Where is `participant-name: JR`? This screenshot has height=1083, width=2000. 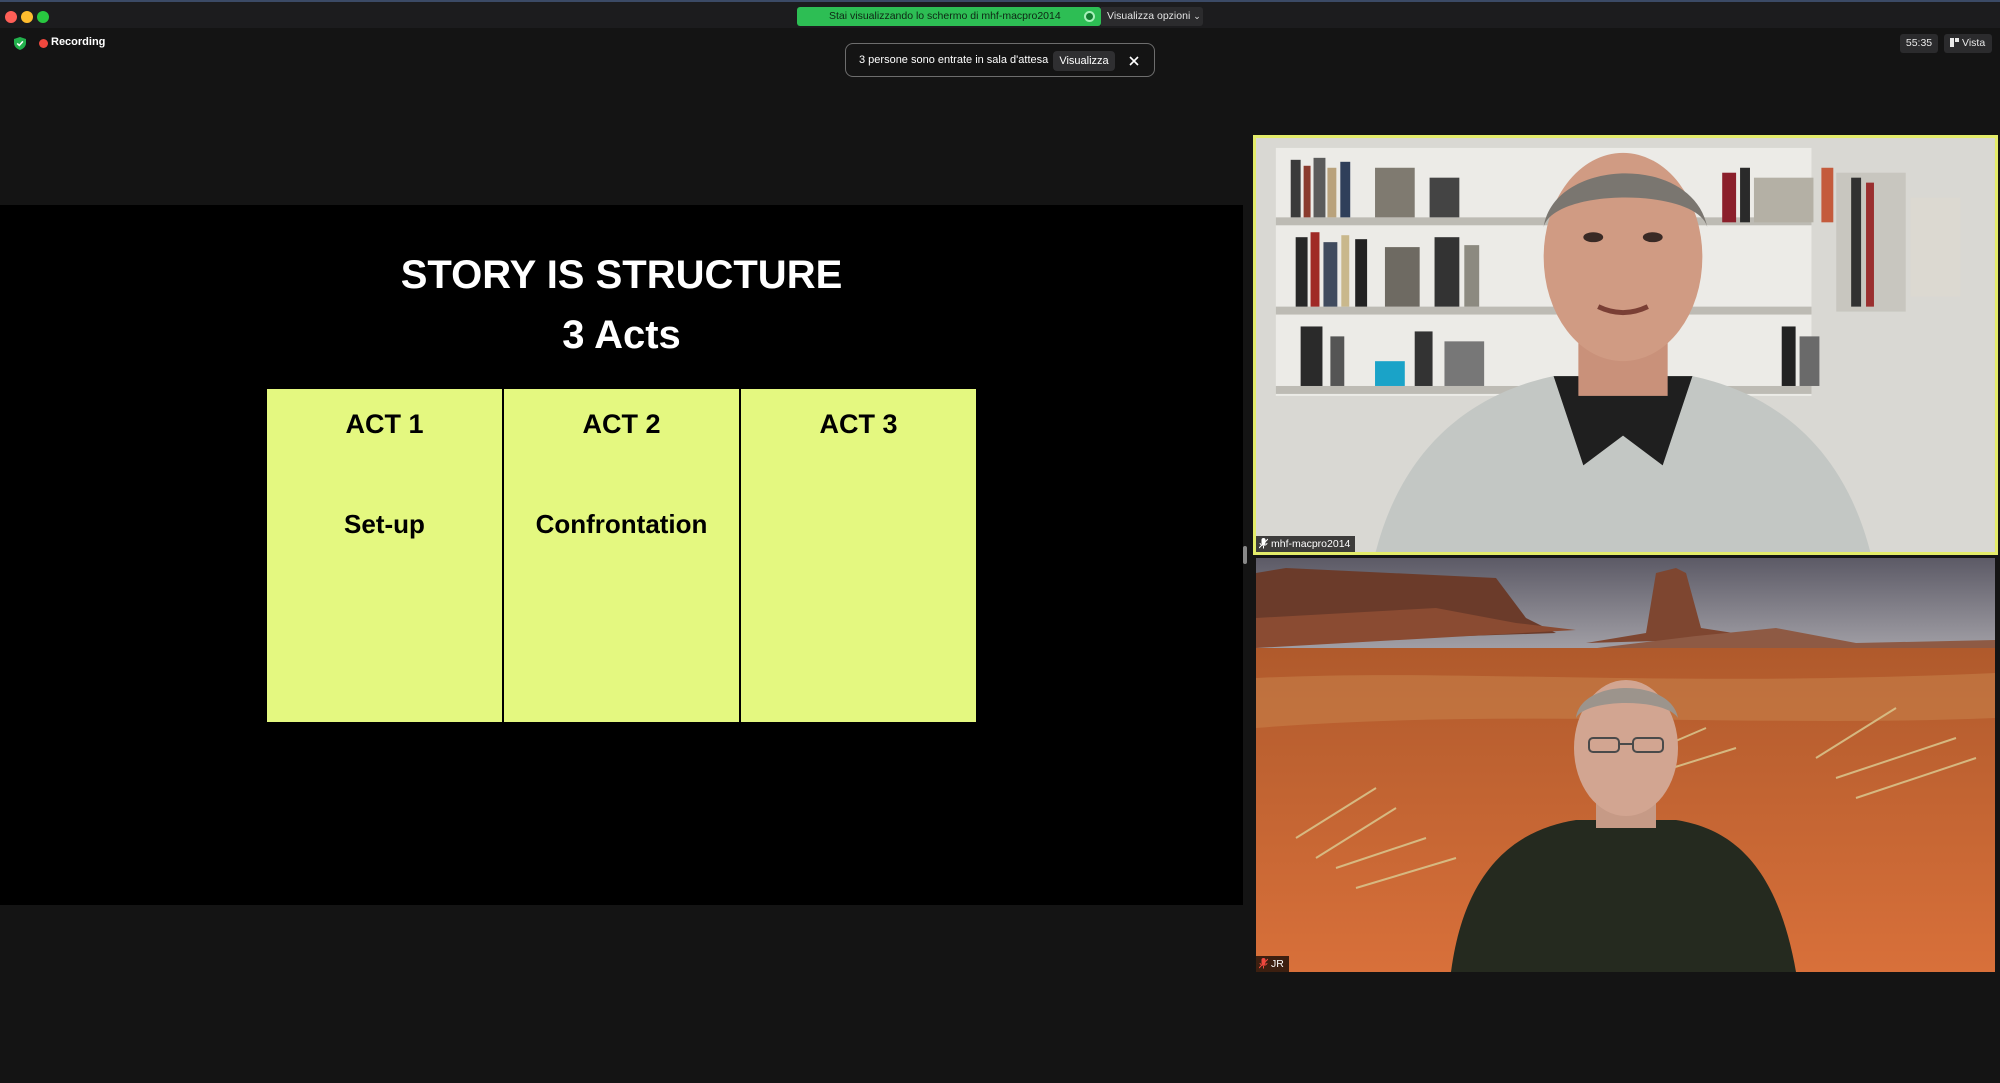 participant-name: JR is located at coordinates (1277, 964).